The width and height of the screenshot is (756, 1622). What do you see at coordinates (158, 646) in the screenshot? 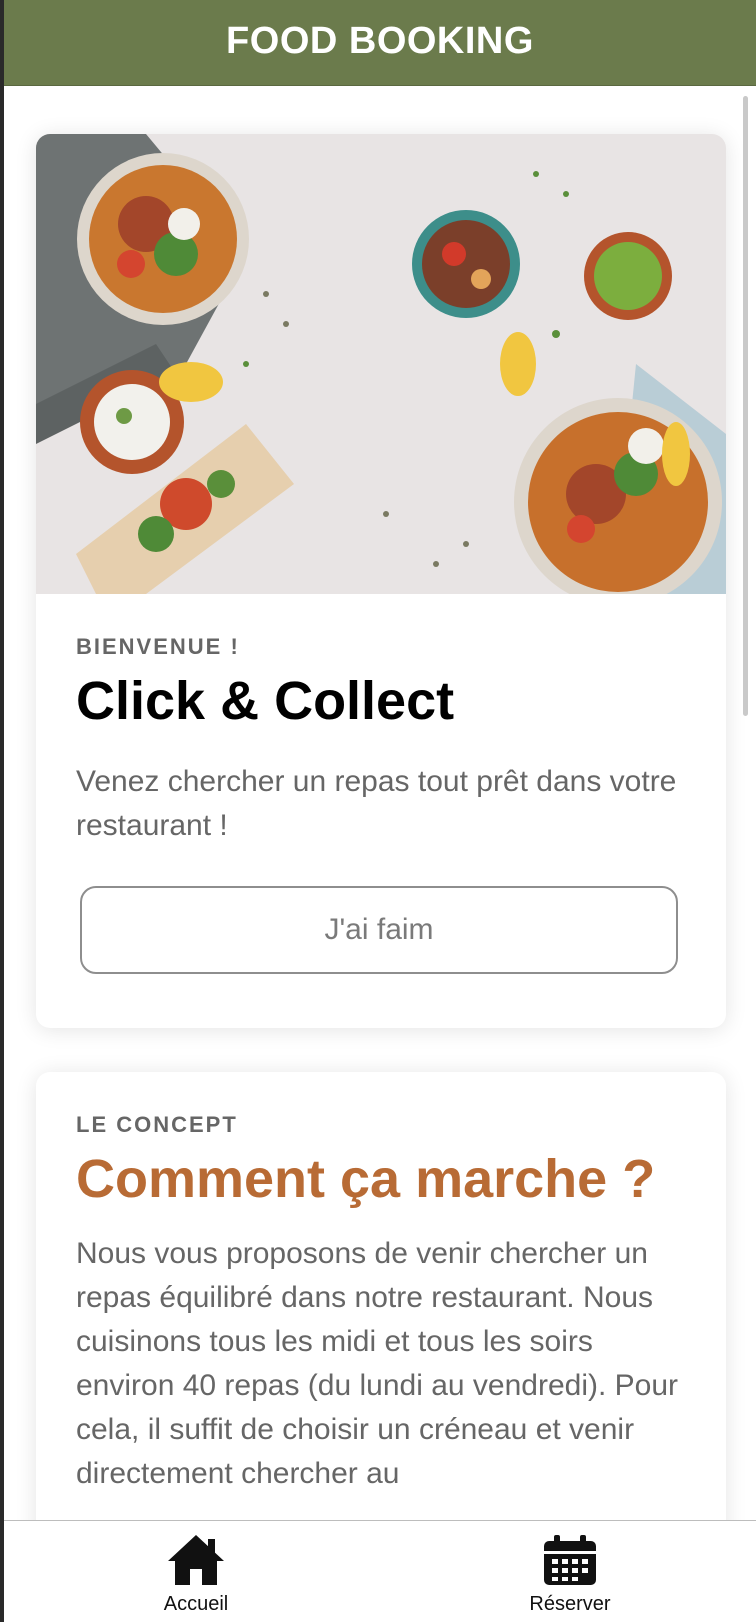
I see `welcome-eyebrow: BIENVENUE !` at bounding box center [158, 646].